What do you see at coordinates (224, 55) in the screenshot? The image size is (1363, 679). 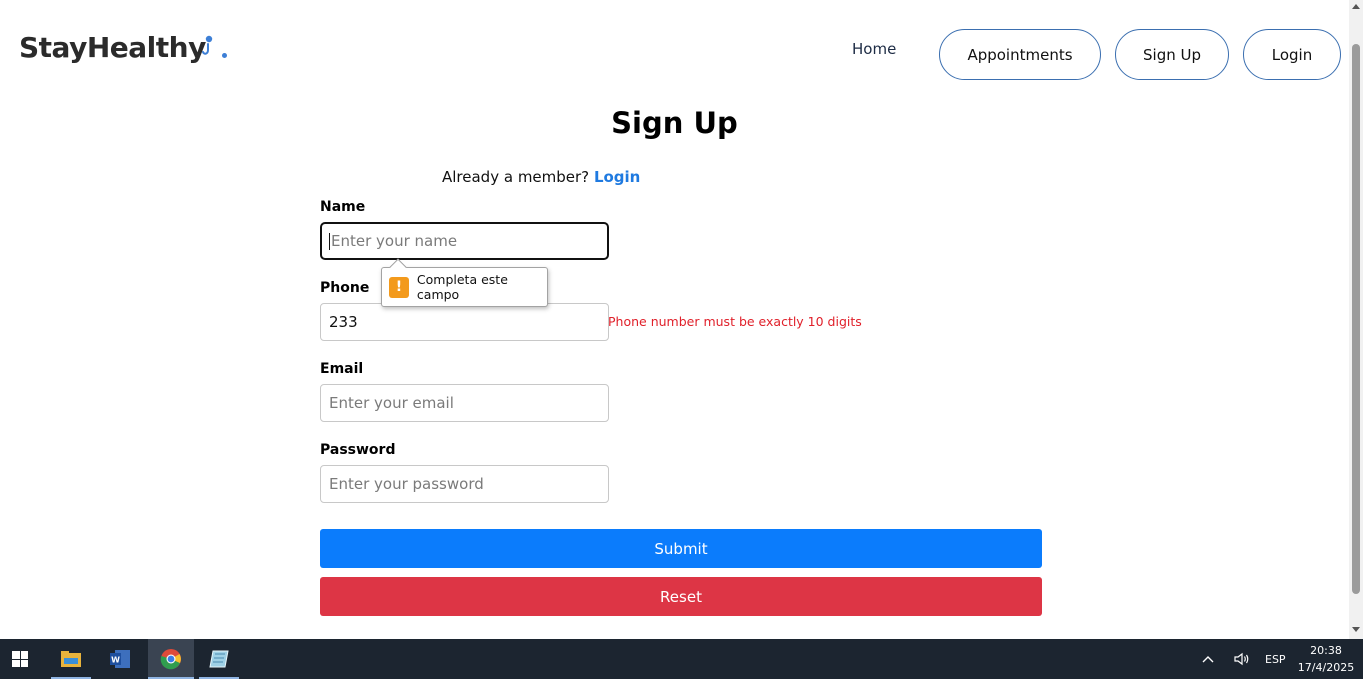 I see `brand-dot` at bounding box center [224, 55].